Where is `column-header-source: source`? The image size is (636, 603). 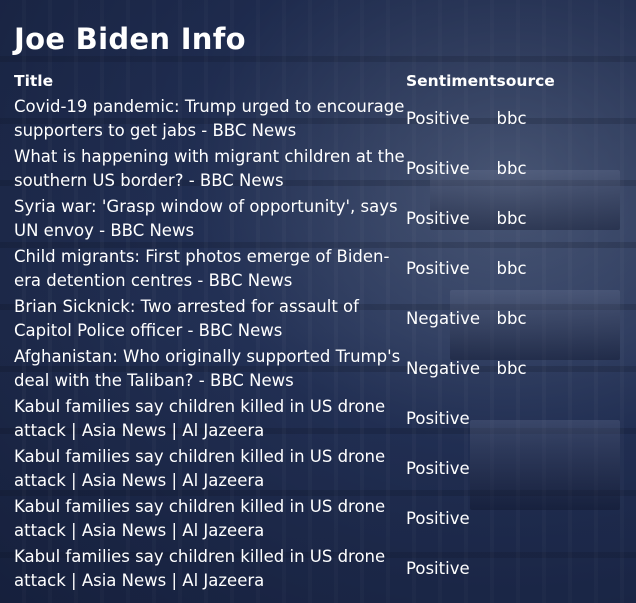 column-header-source: source is located at coordinates (525, 81).